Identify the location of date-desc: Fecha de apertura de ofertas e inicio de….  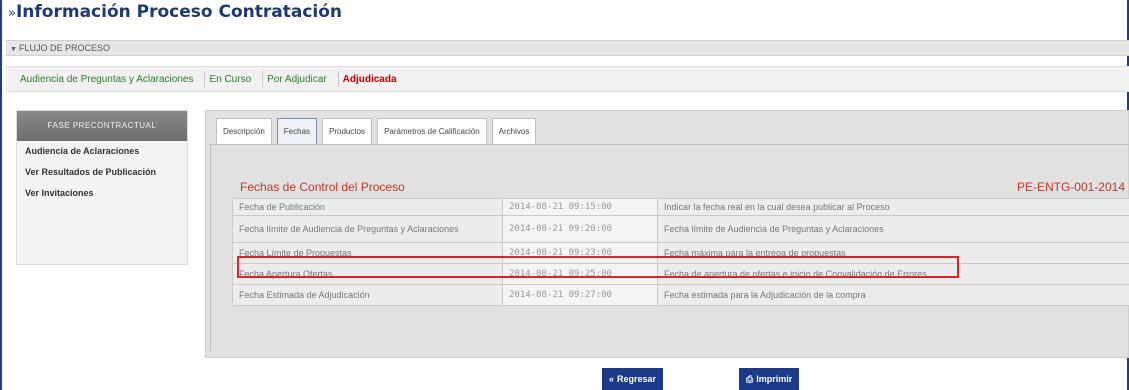
(893, 274).